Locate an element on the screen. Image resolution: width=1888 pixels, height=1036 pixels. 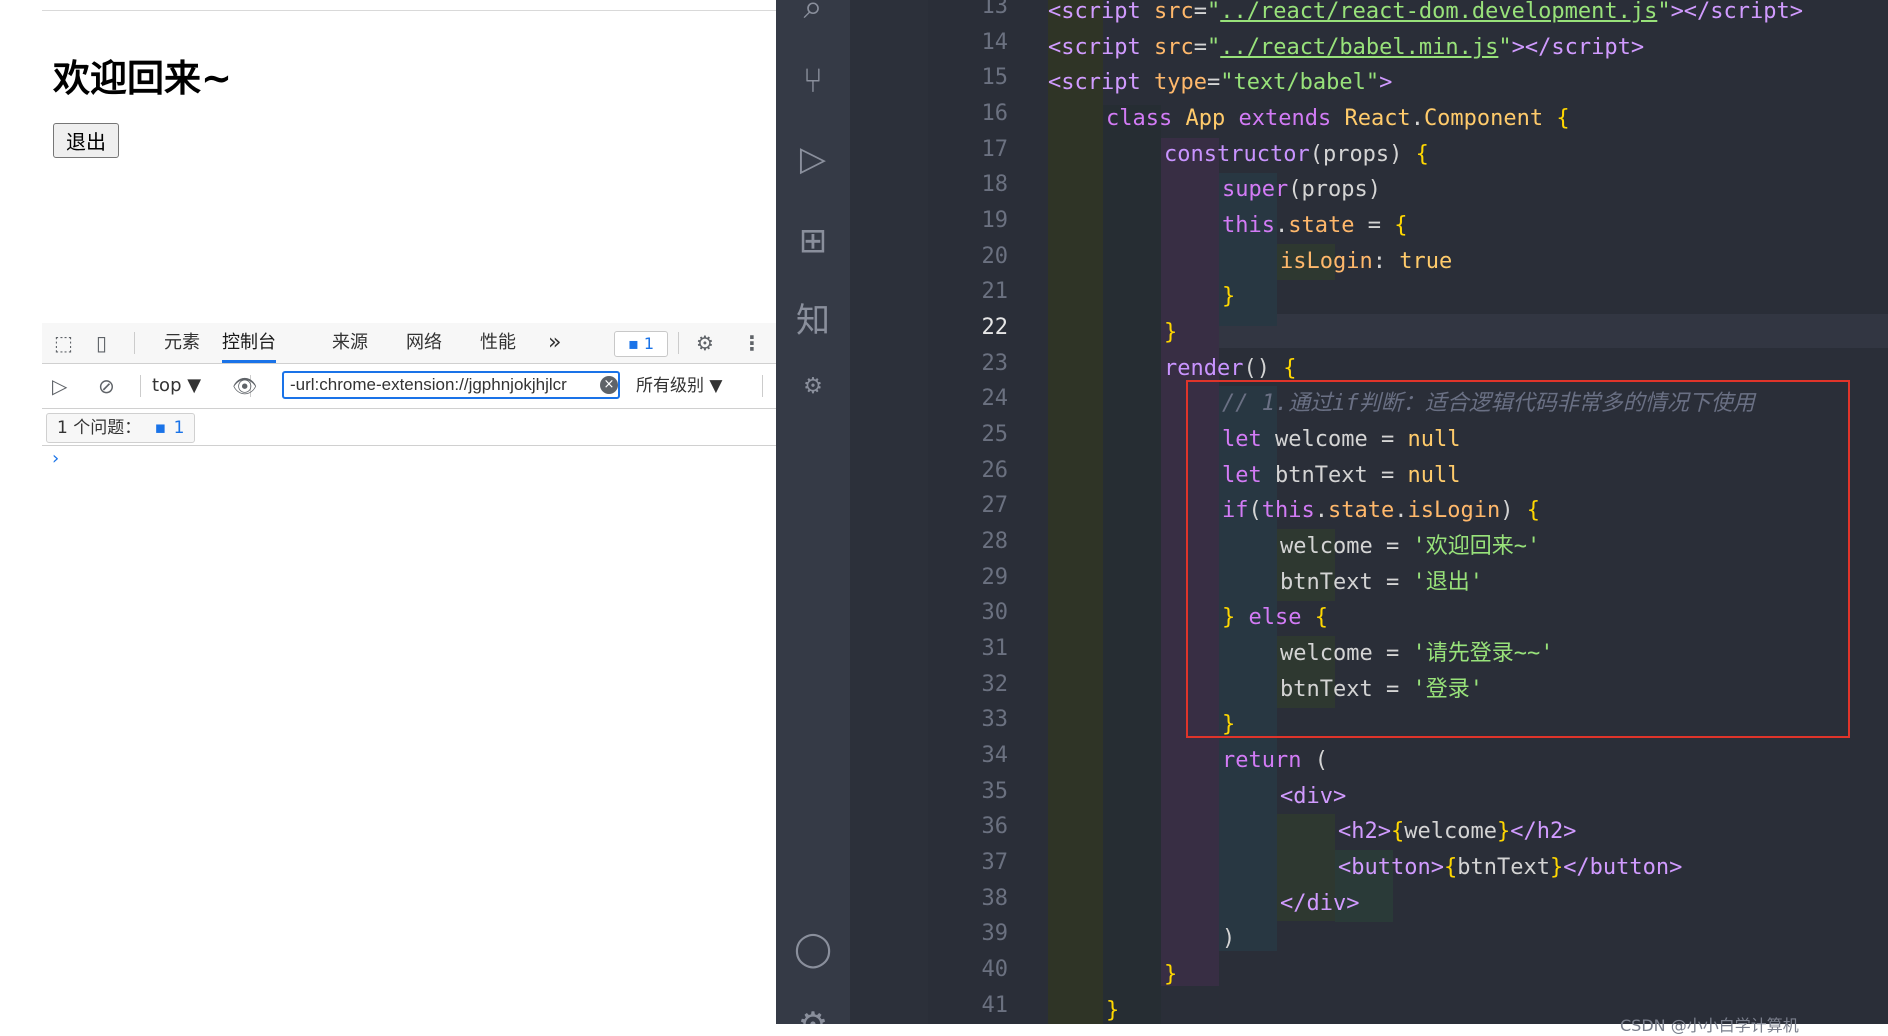
line-number: 15 is located at coordinates (995, 77).